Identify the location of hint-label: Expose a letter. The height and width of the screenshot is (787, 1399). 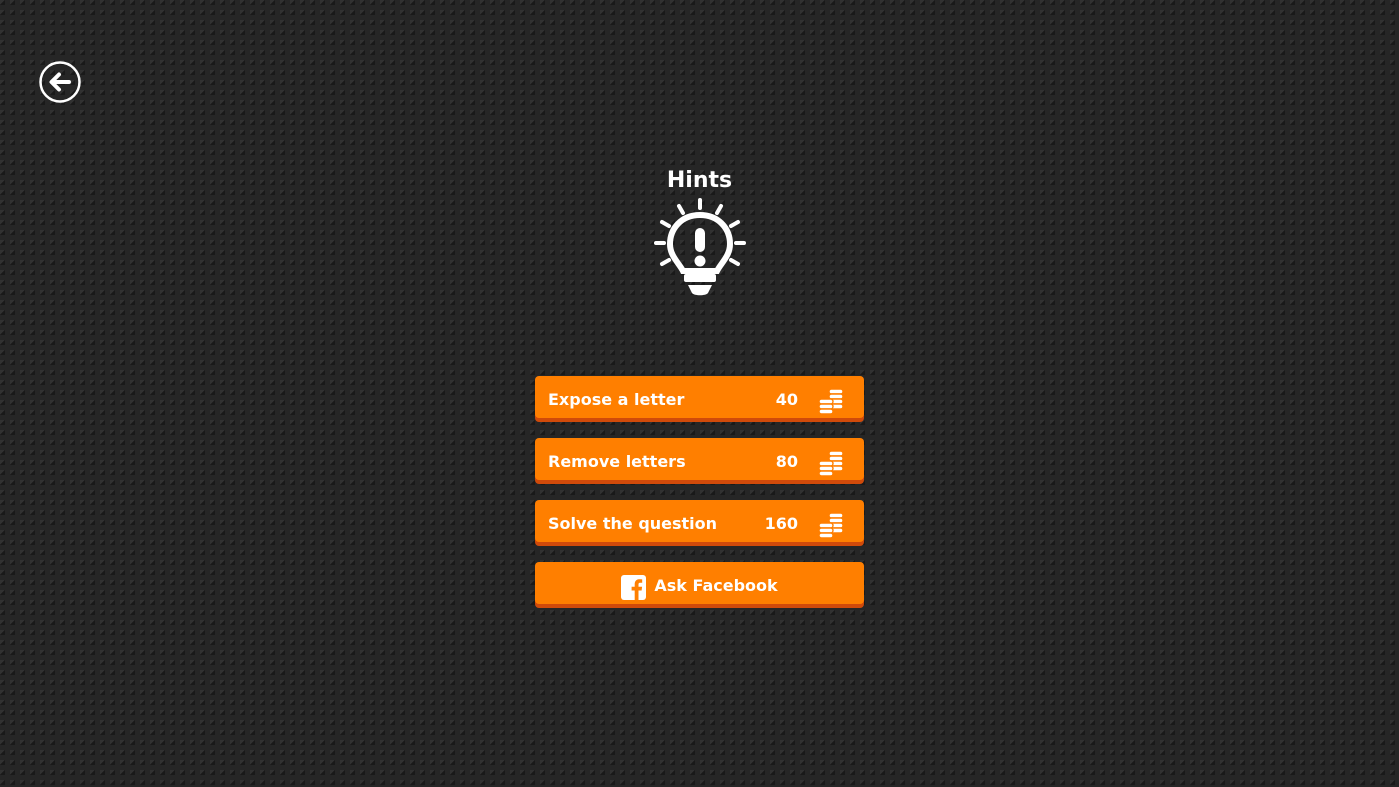
(616, 399).